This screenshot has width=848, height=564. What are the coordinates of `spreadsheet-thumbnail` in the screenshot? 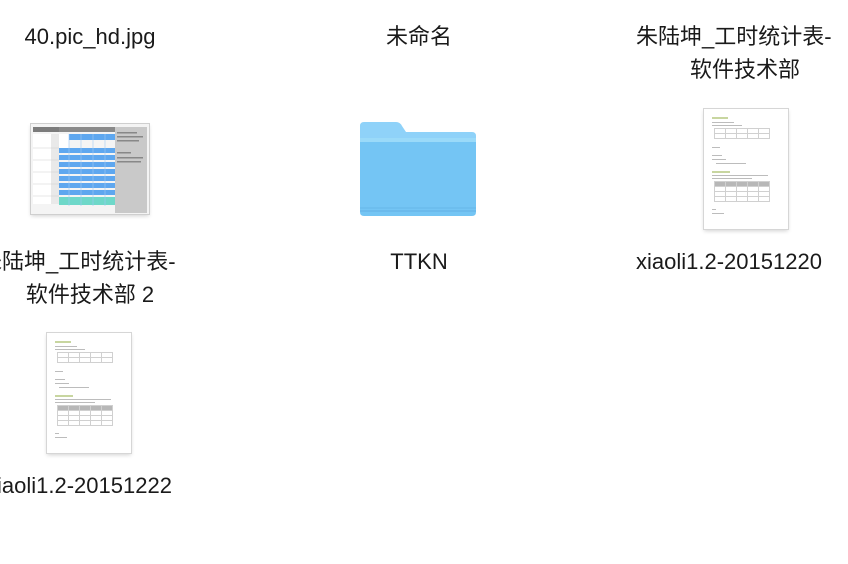 It's located at (90, 169).